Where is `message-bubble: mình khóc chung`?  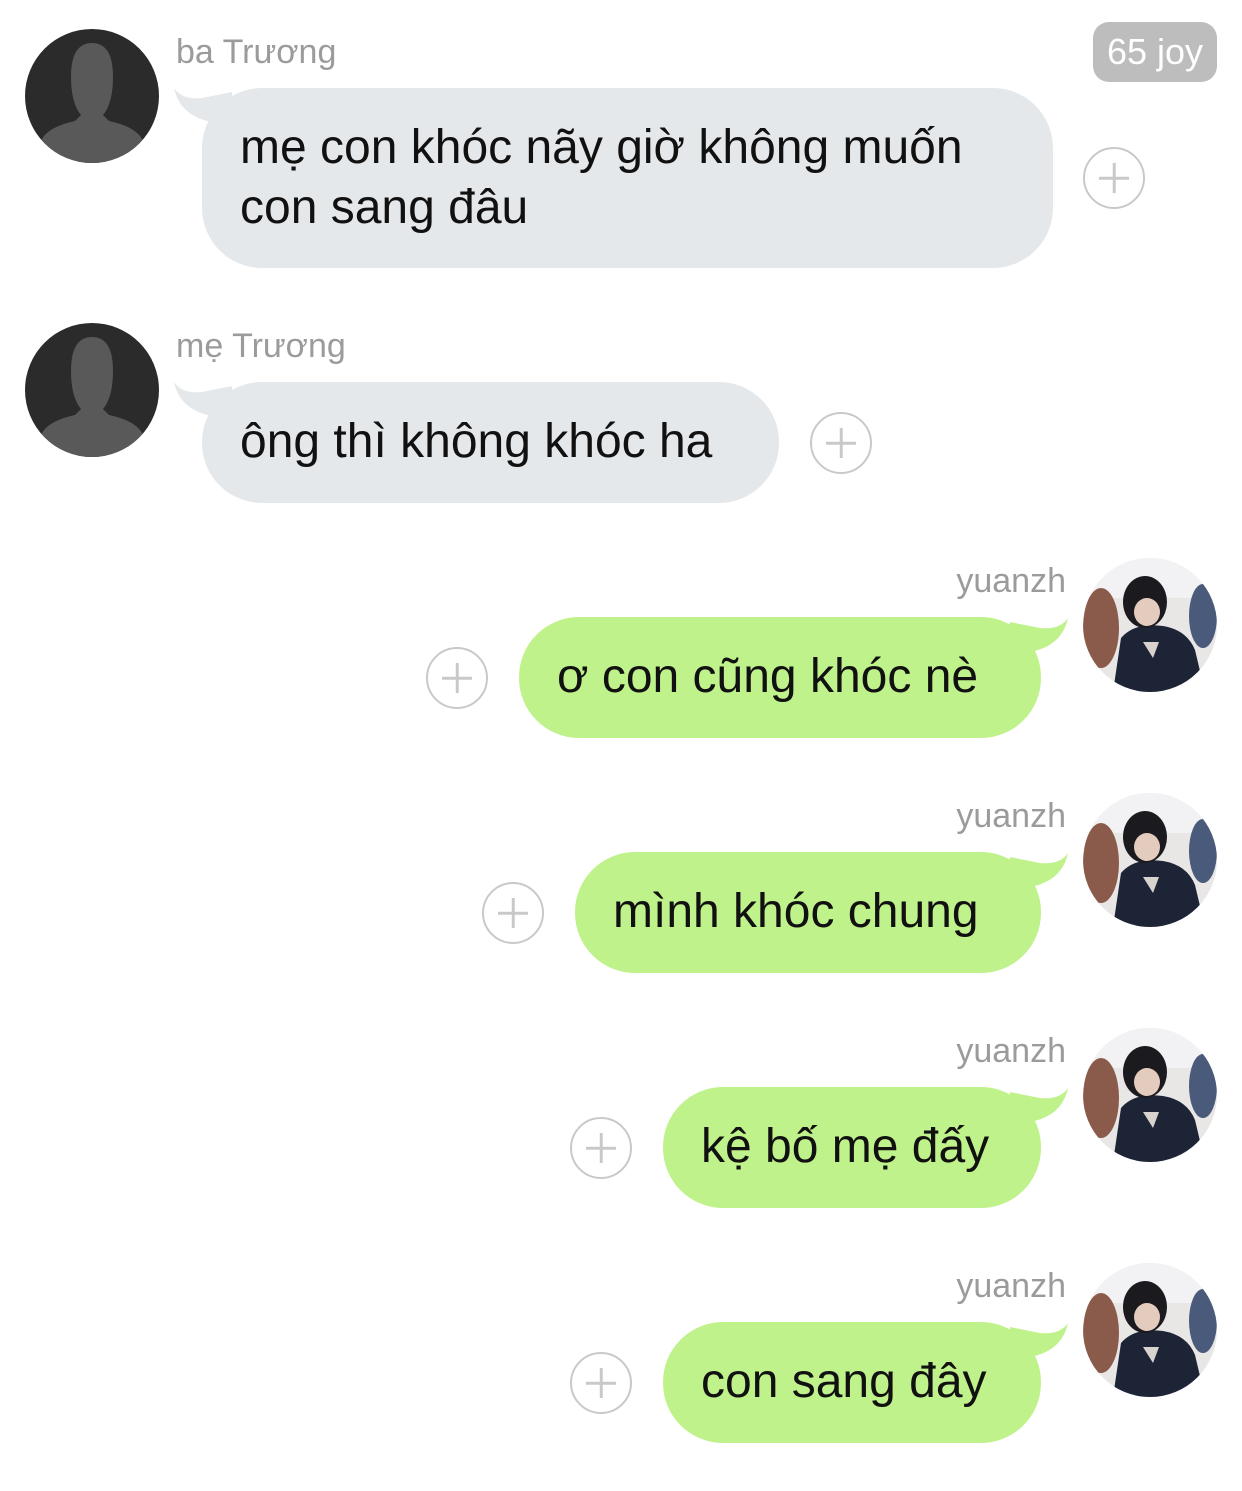 message-bubble: mình khóc chung is located at coordinates (808, 912).